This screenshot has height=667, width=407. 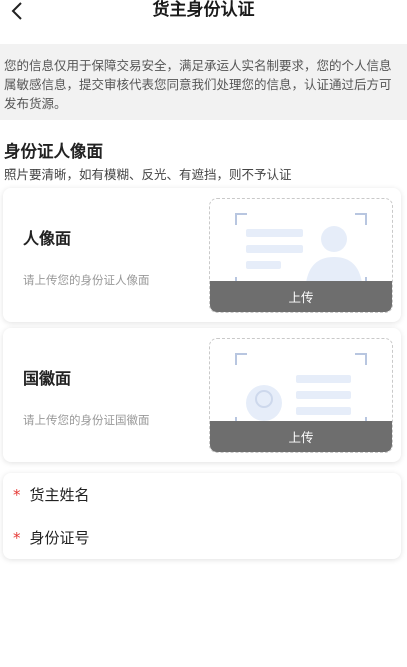 What do you see at coordinates (47, 238) in the screenshot?
I see `card-title: 人像面` at bounding box center [47, 238].